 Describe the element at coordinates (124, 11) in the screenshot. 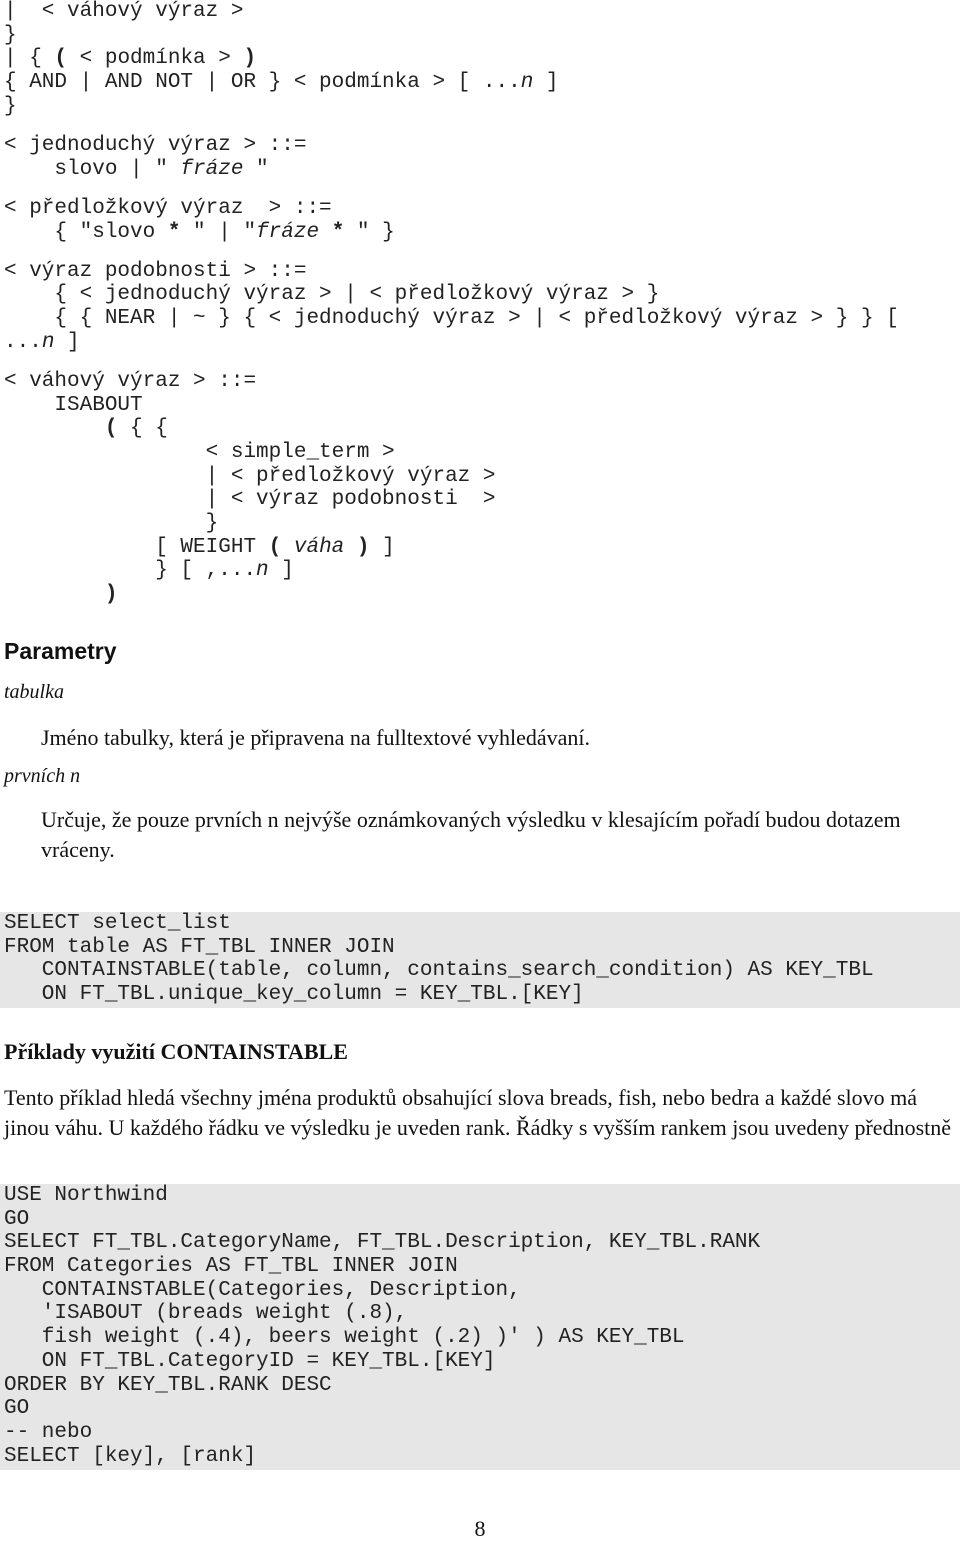

I see `syntax-segment: | < váhový výraz >` at that location.